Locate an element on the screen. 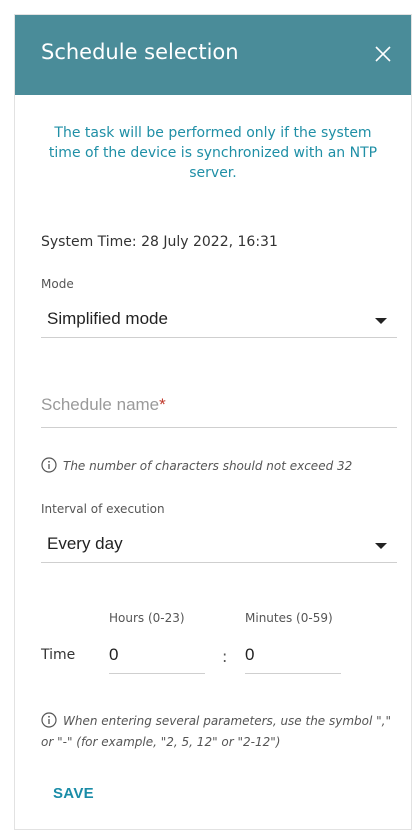 This screenshot has height=835, width=417. interval-label: Interval of execution is located at coordinates (103, 509).